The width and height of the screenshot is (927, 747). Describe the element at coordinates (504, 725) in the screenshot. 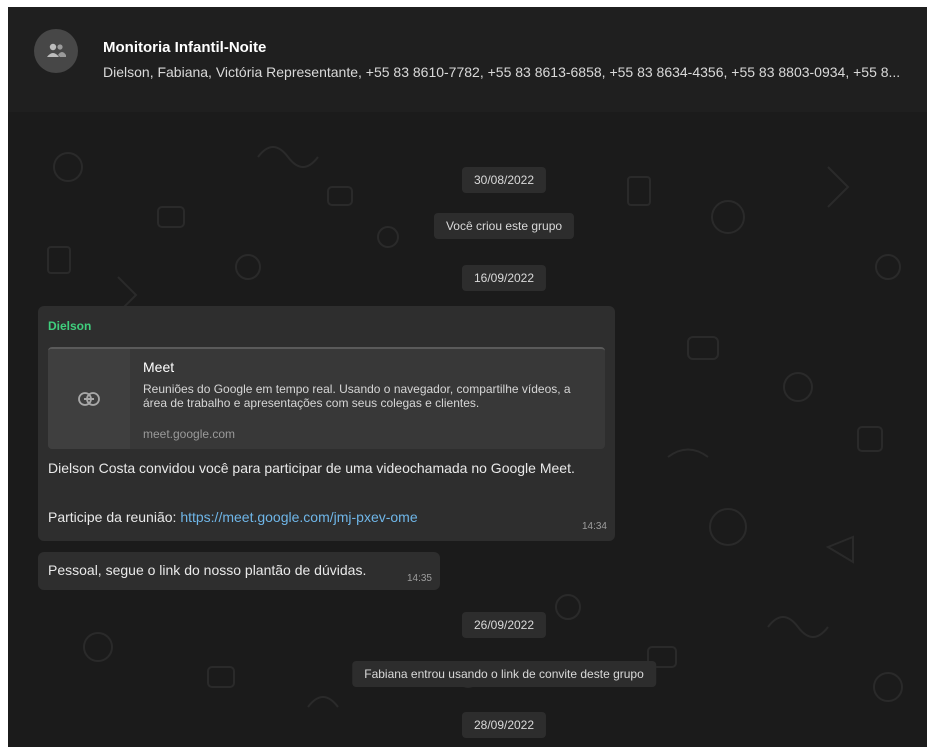

I see `date-chip: 28/09/2022` at that location.